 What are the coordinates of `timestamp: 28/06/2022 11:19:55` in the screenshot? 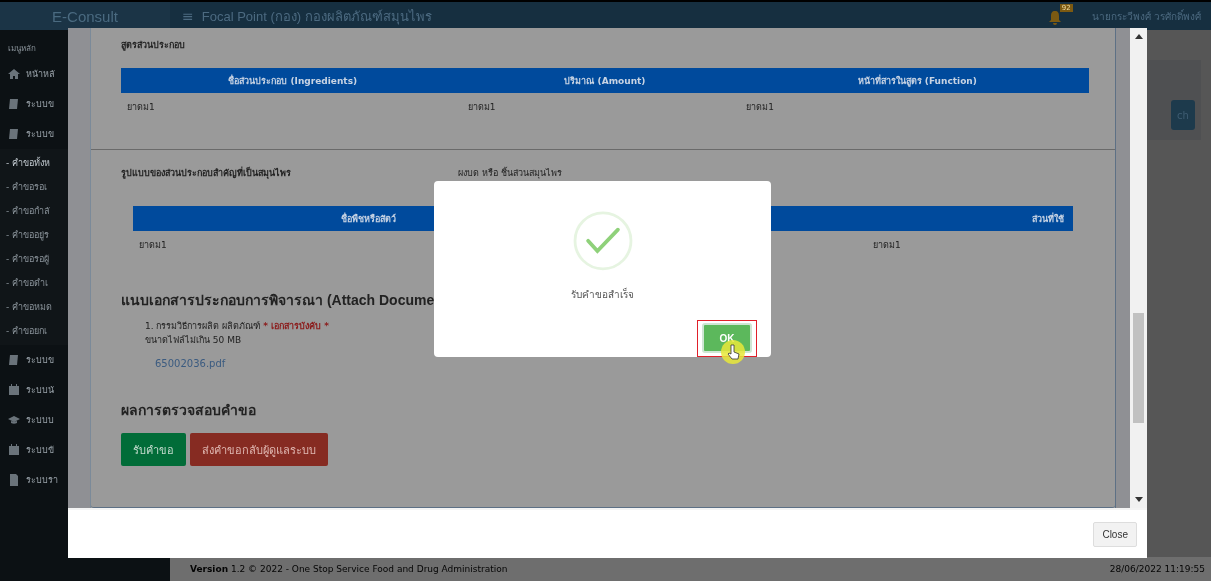 It's located at (1157, 569).